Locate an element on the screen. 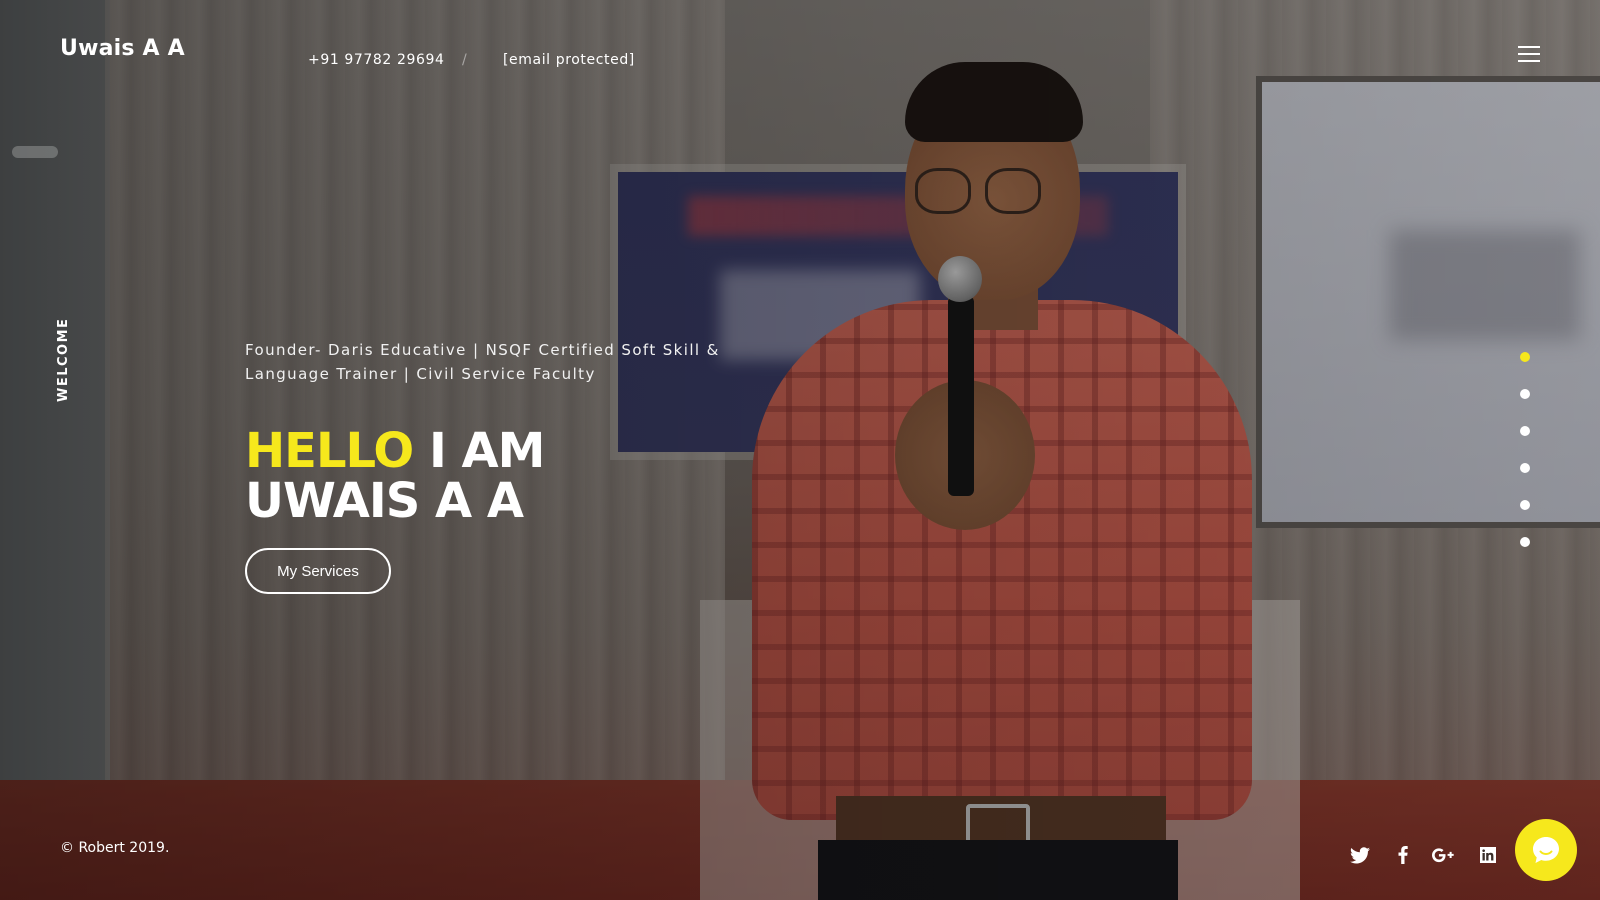 The width and height of the screenshot is (1600, 900). facebook-icon is located at coordinates (1403, 855).